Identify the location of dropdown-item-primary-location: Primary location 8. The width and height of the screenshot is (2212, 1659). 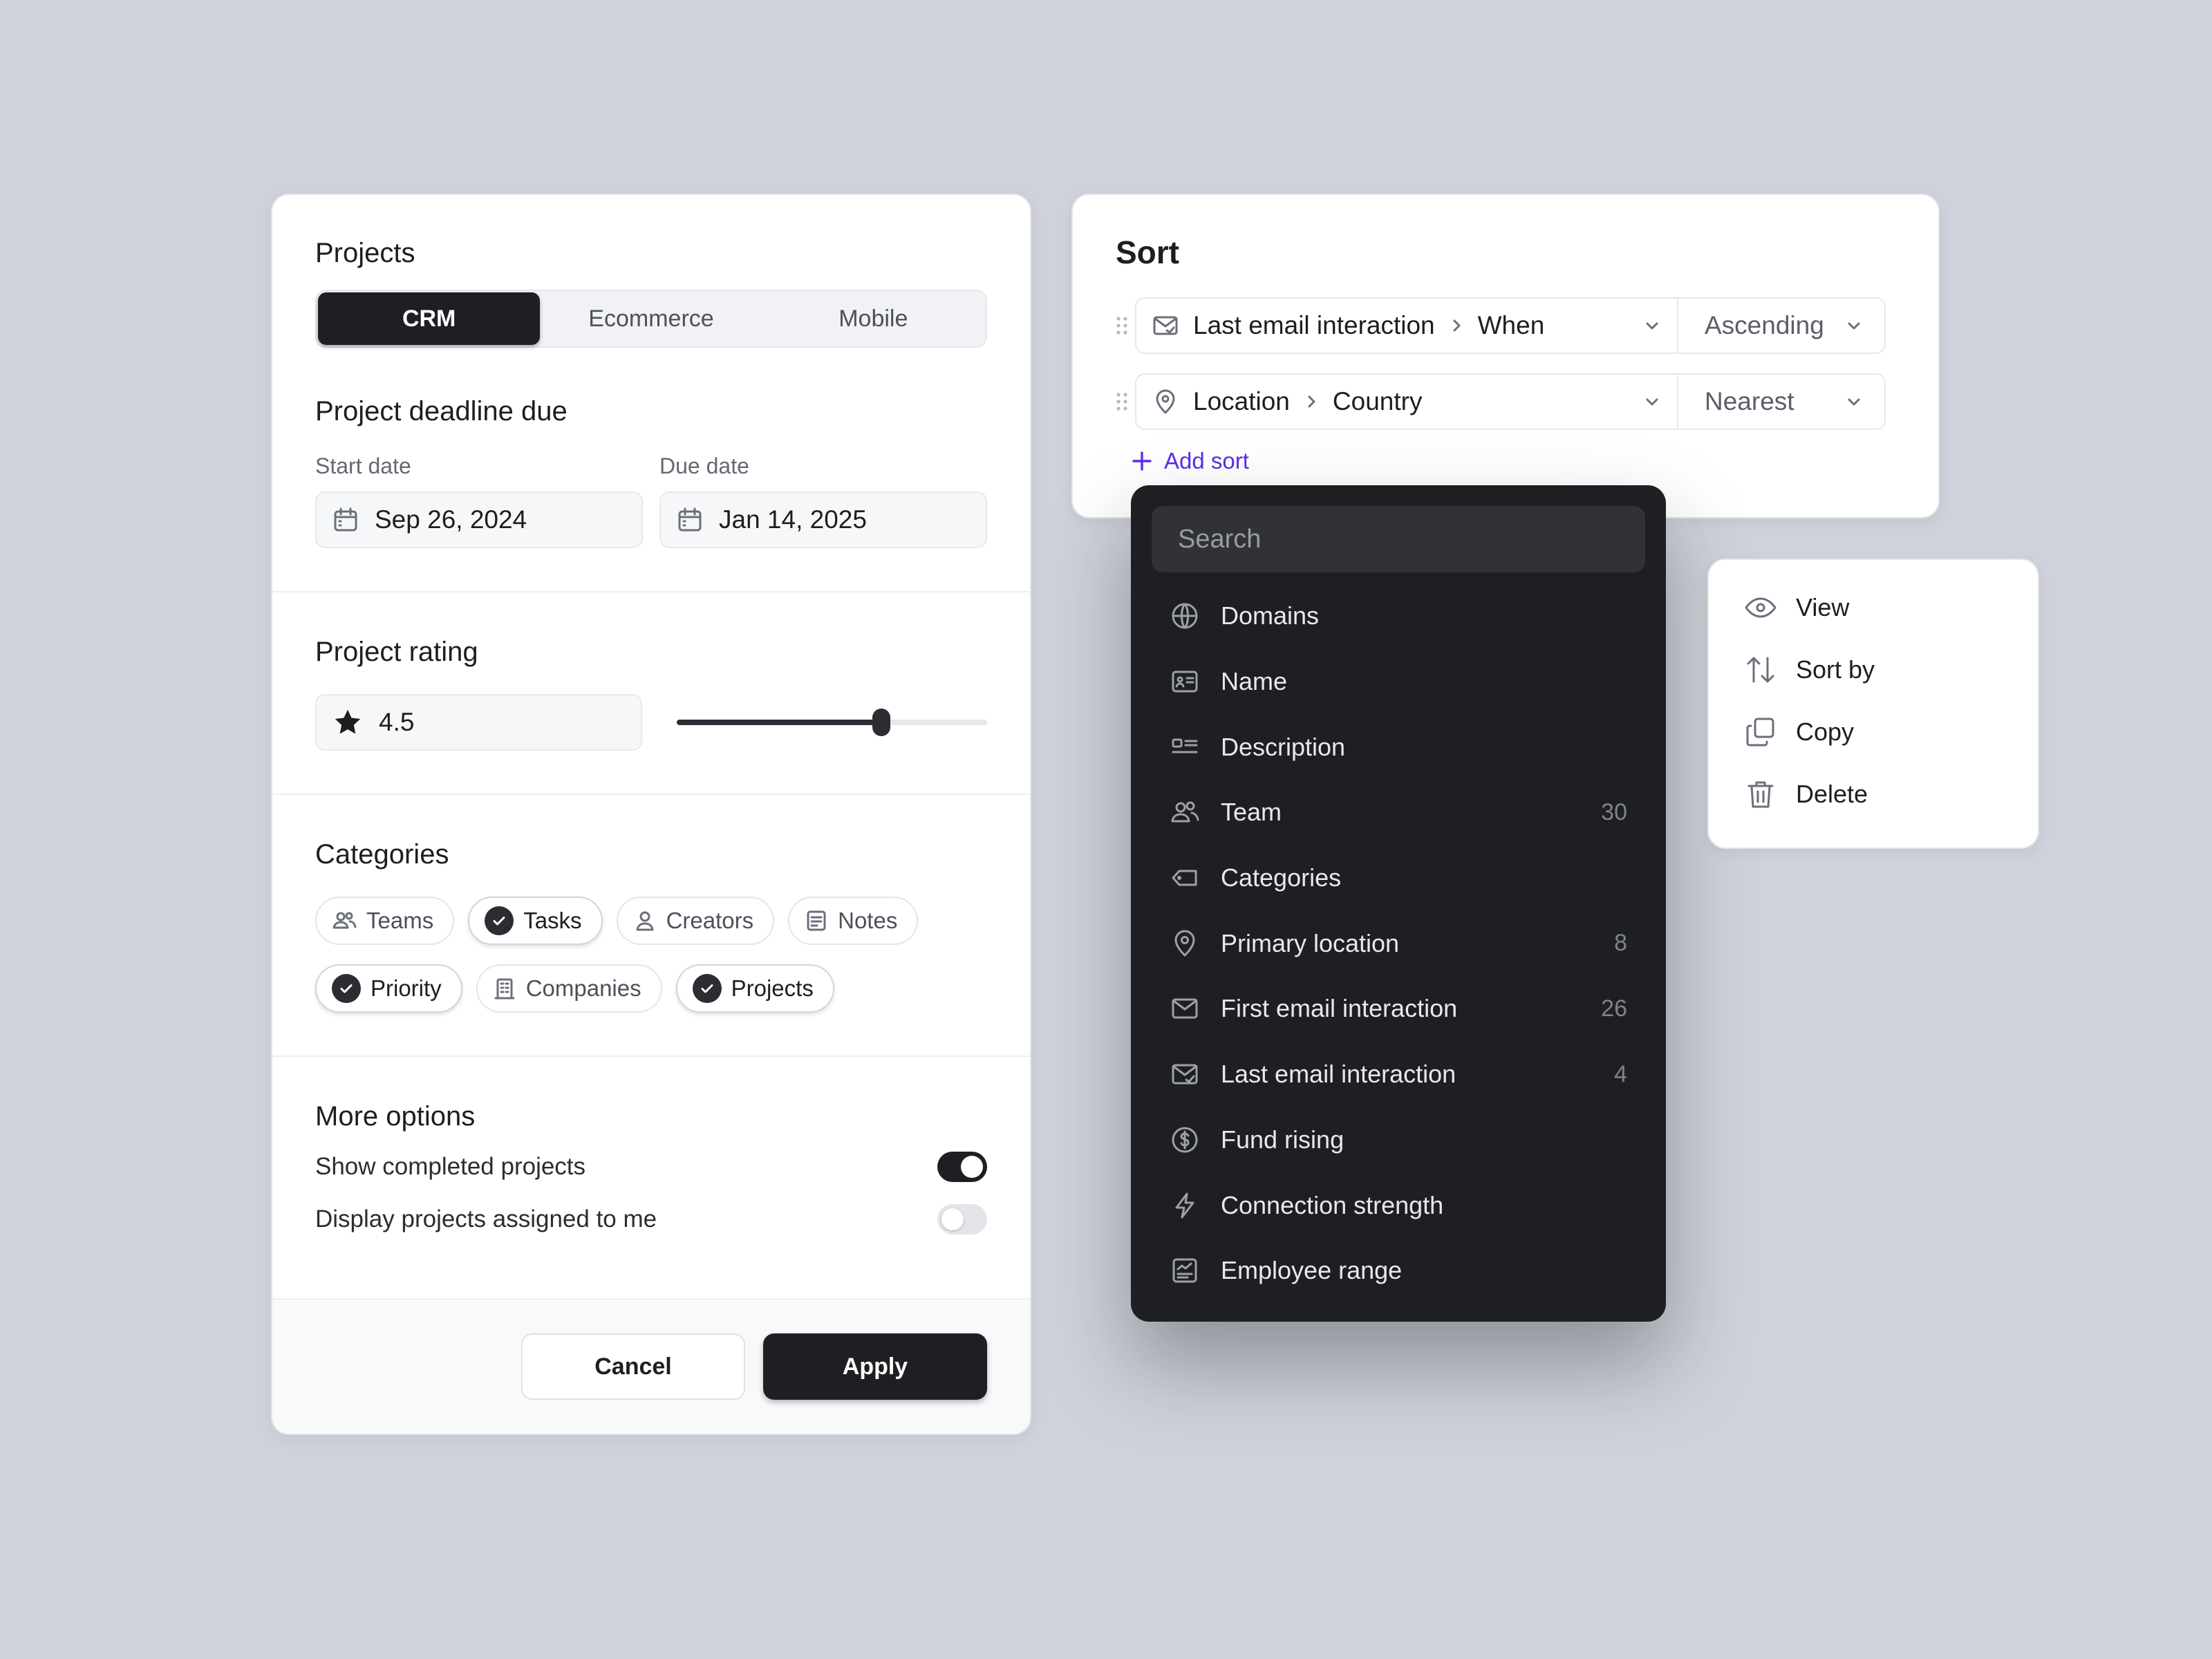
(1398, 943).